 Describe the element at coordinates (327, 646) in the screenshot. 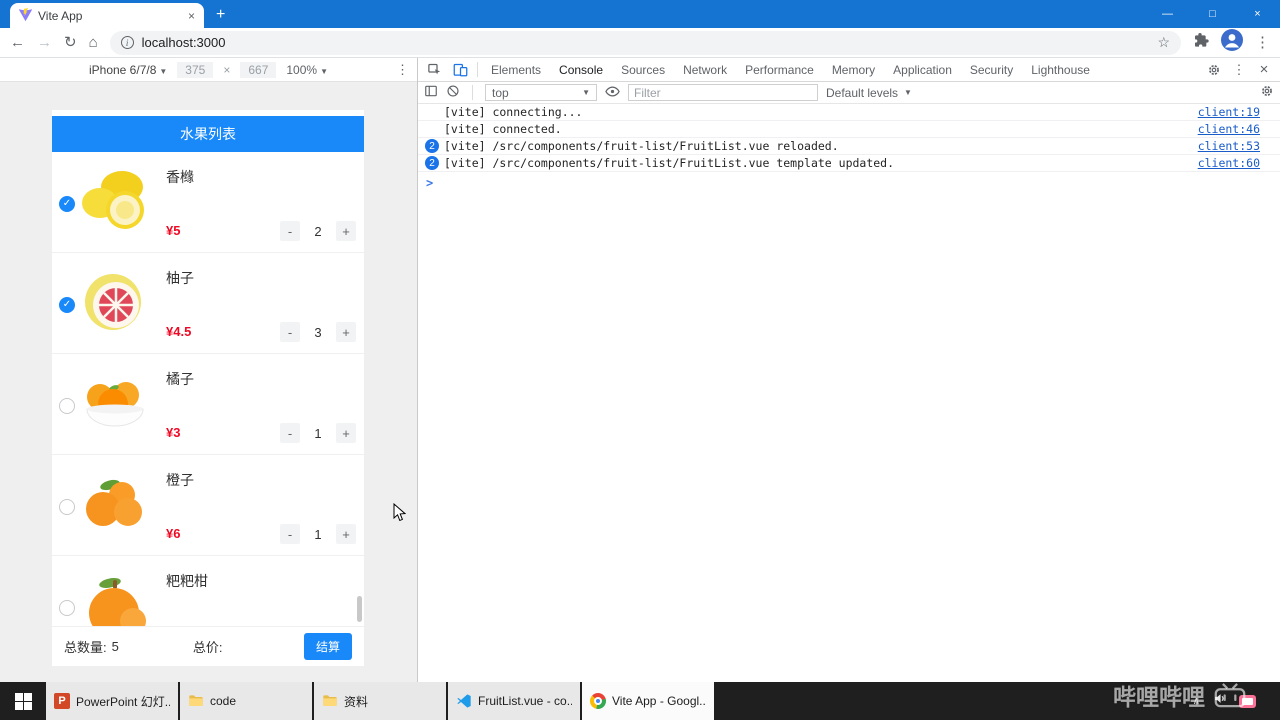

I see `checkout-button: 结算` at that location.